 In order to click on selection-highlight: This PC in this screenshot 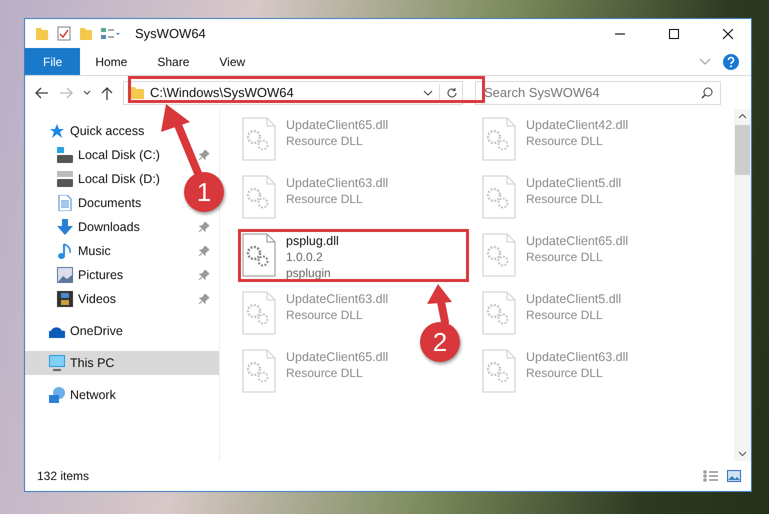, I will do `click(122, 363)`.